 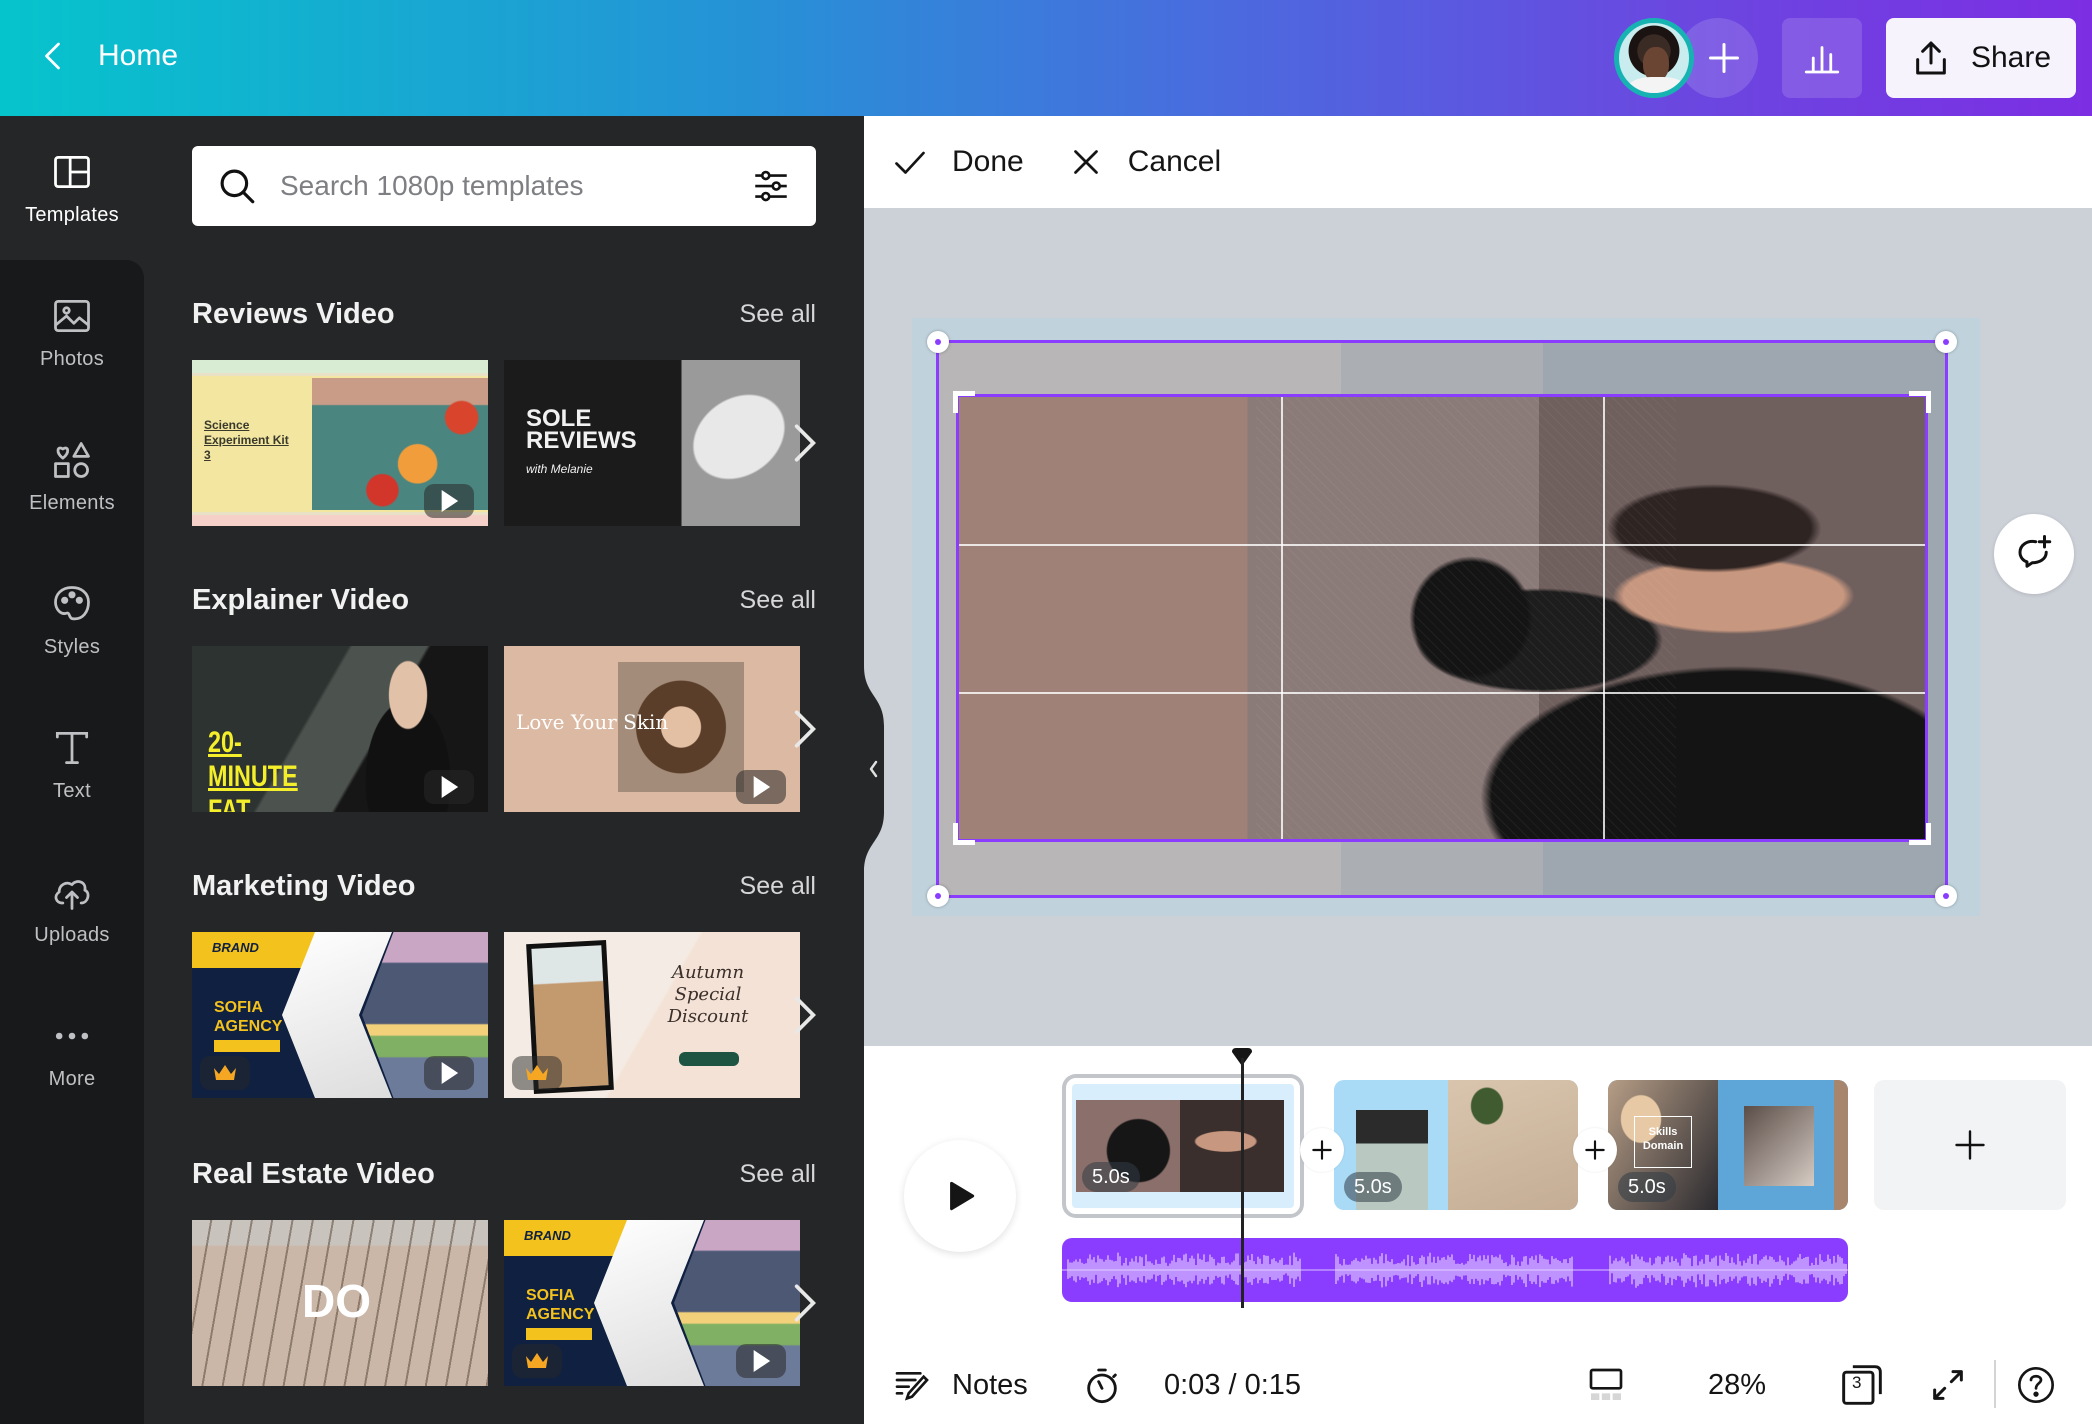 What do you see at coordinates (336, 1301) in the screenshot?
I see `thumb-title: DO` at bounding box center [336, 1301].